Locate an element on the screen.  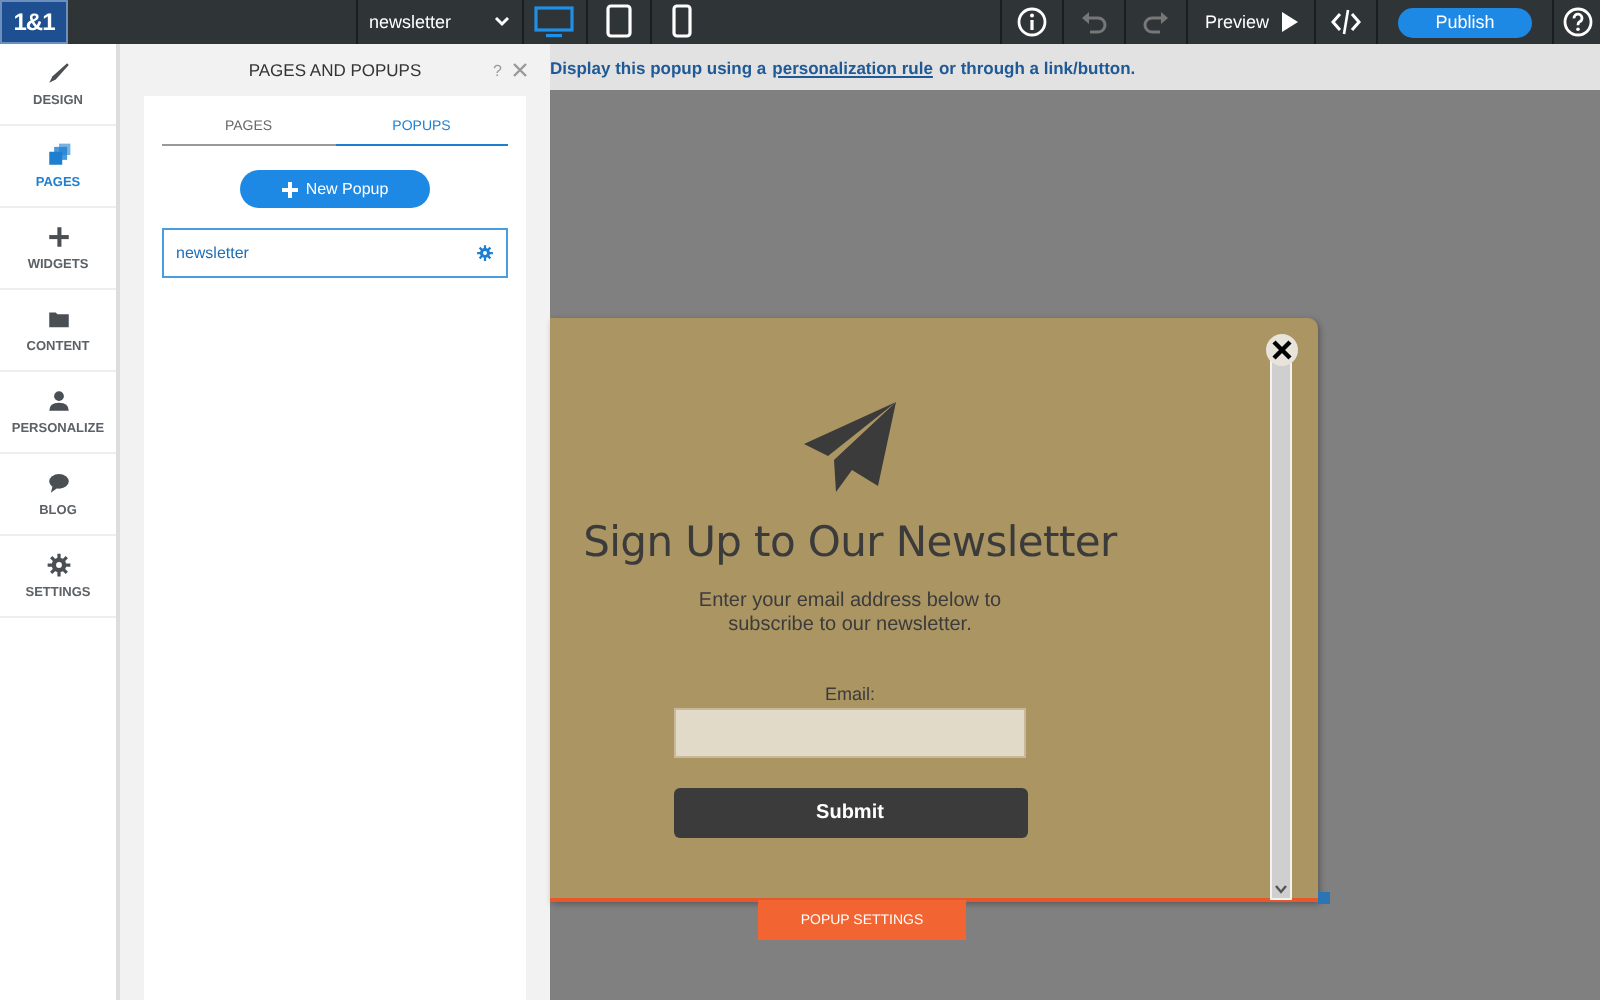
play-icon is located at coordinates (1288, 22).